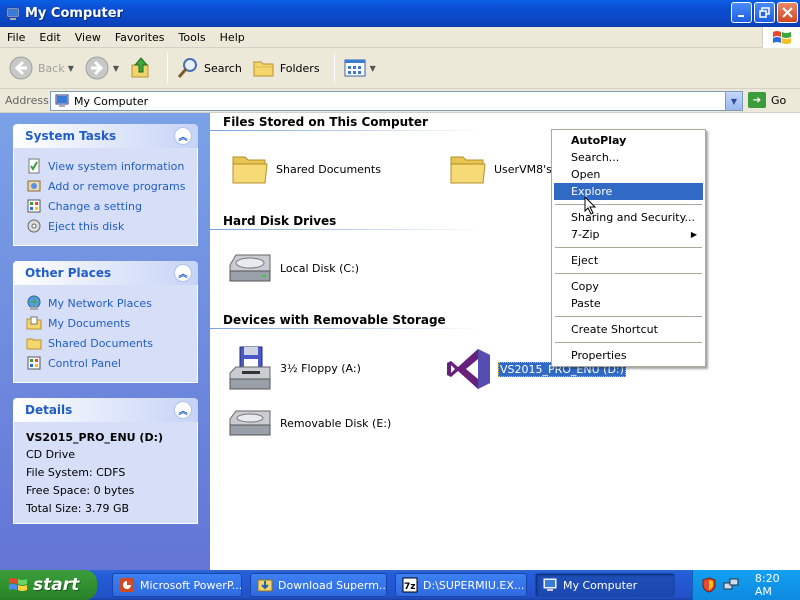 The height and width of the screenshot is (600, 800). I want to click on control-panel-link: Control Panel, so click(111, 363).